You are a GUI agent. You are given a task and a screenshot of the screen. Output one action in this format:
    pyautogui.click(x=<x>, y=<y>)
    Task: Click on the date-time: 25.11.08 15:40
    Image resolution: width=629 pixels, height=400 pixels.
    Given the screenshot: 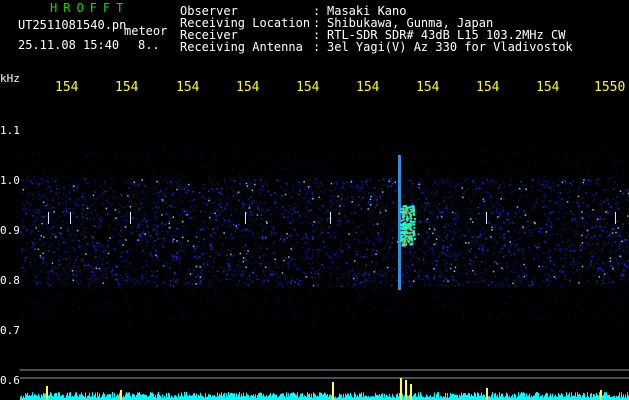 What is the action you would take?
    pyautogui.click(x=69, y=45)
    